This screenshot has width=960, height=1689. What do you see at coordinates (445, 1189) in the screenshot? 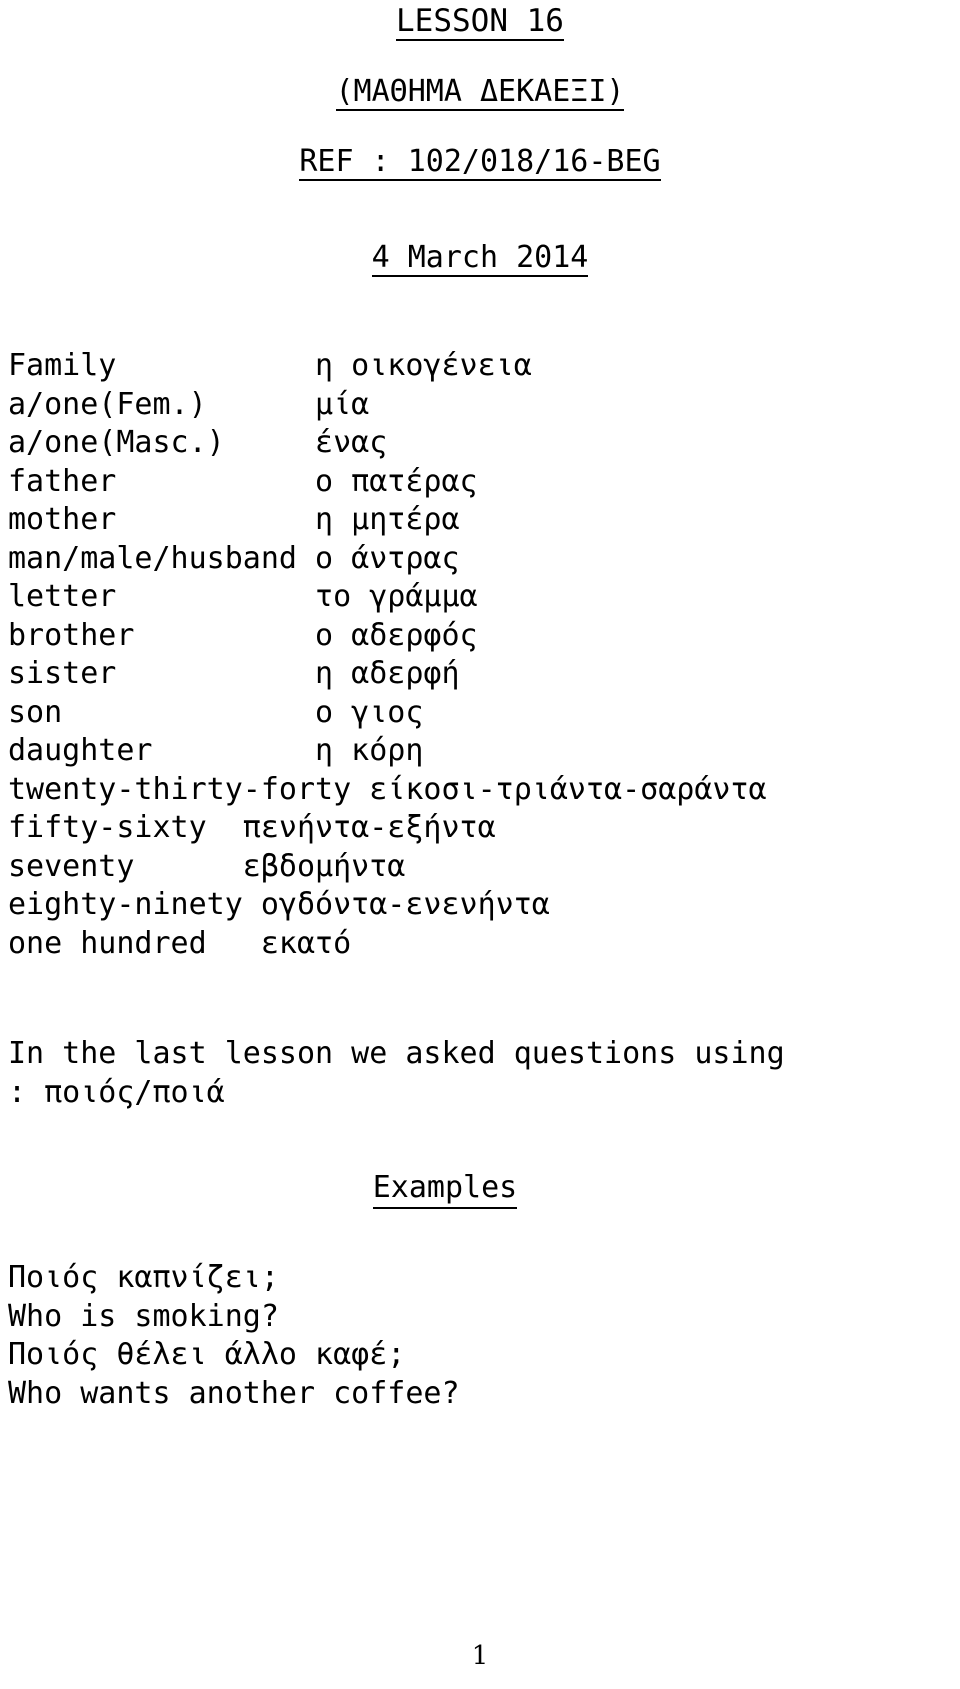
I see `examples-heading: Examples` at bounding box center [445, 1189].